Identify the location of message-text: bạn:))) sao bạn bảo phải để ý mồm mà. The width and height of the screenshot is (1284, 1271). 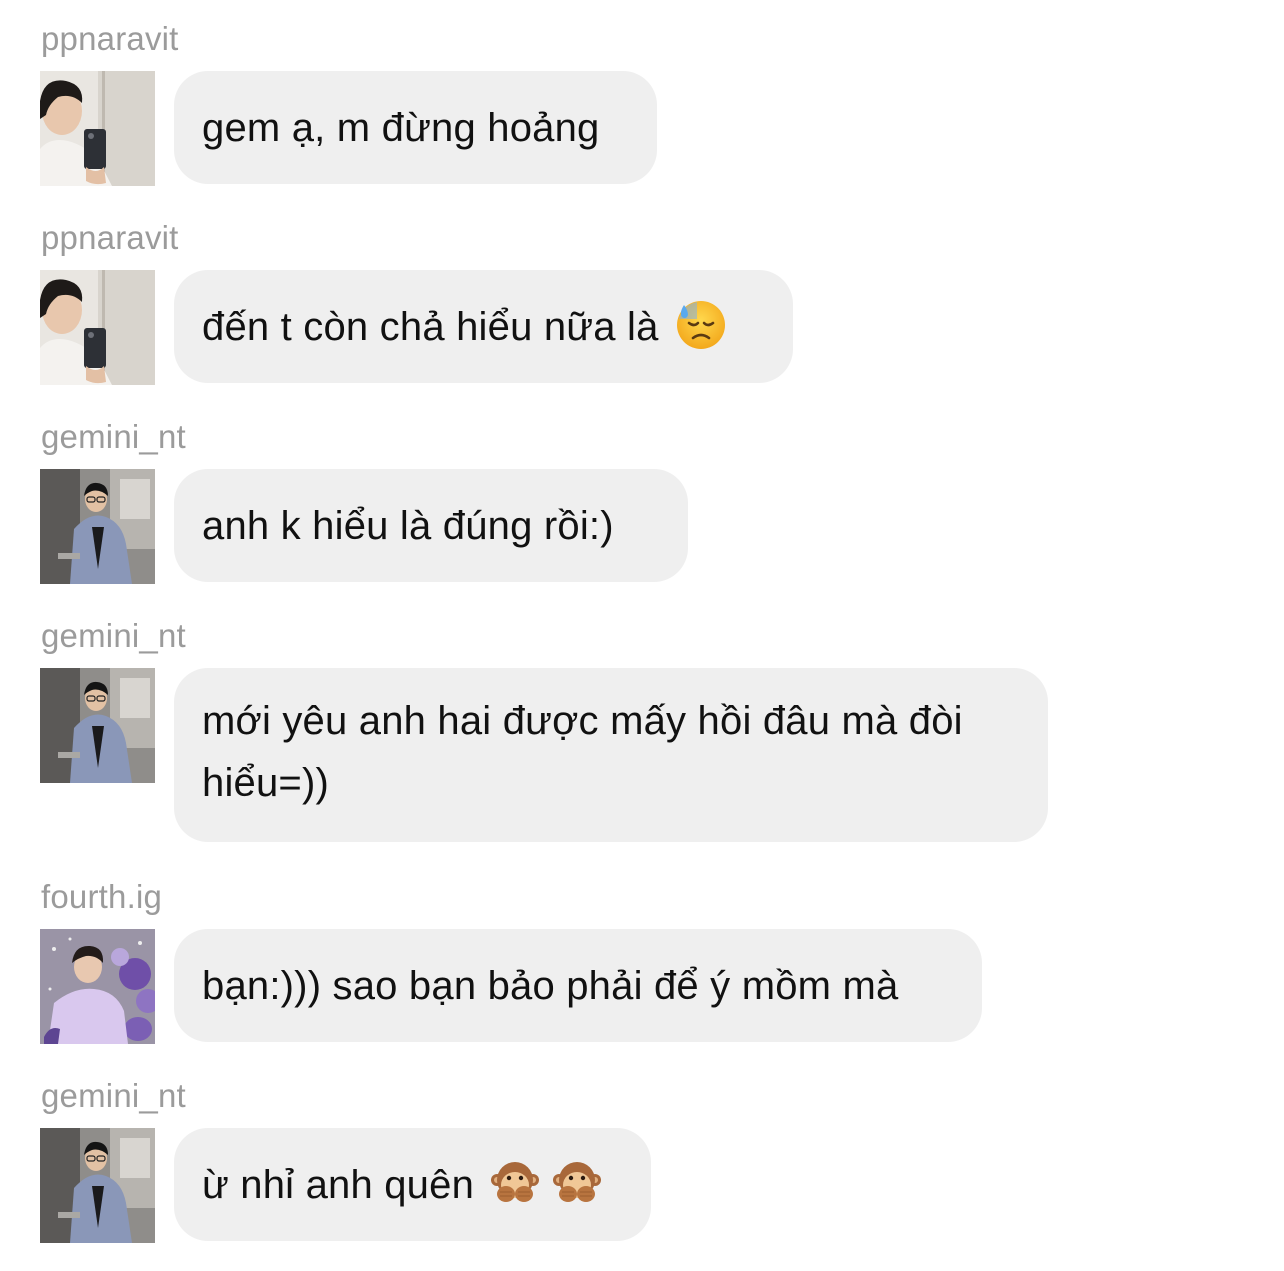
(550, 985).